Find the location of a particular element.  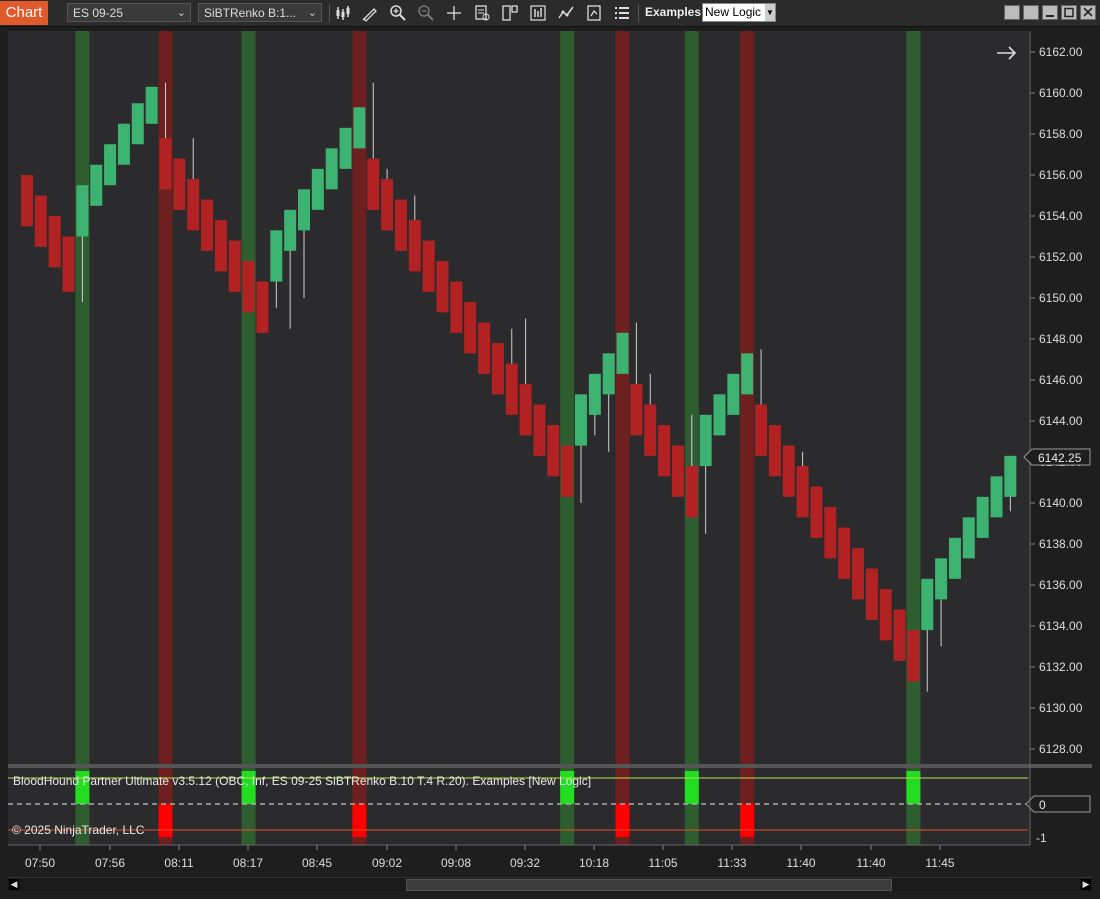

chart-style-icon is located at coordinates (343, 13).